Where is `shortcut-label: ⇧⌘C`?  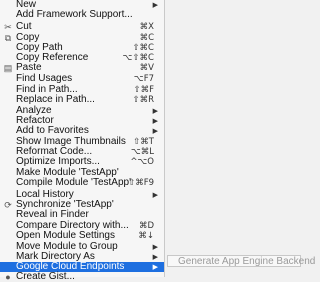 shortcut-label: ⇧⌘C is located at coordinates (143, 47).